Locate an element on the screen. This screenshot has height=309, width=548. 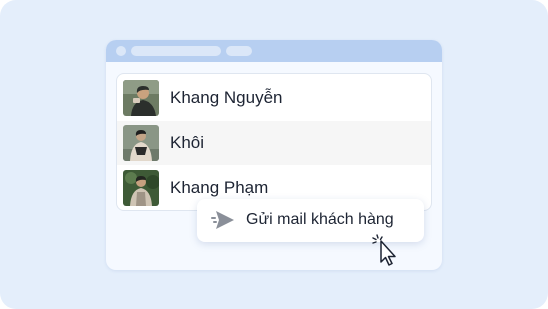
contact-name: Khôi is located at coordinates (187, 142).